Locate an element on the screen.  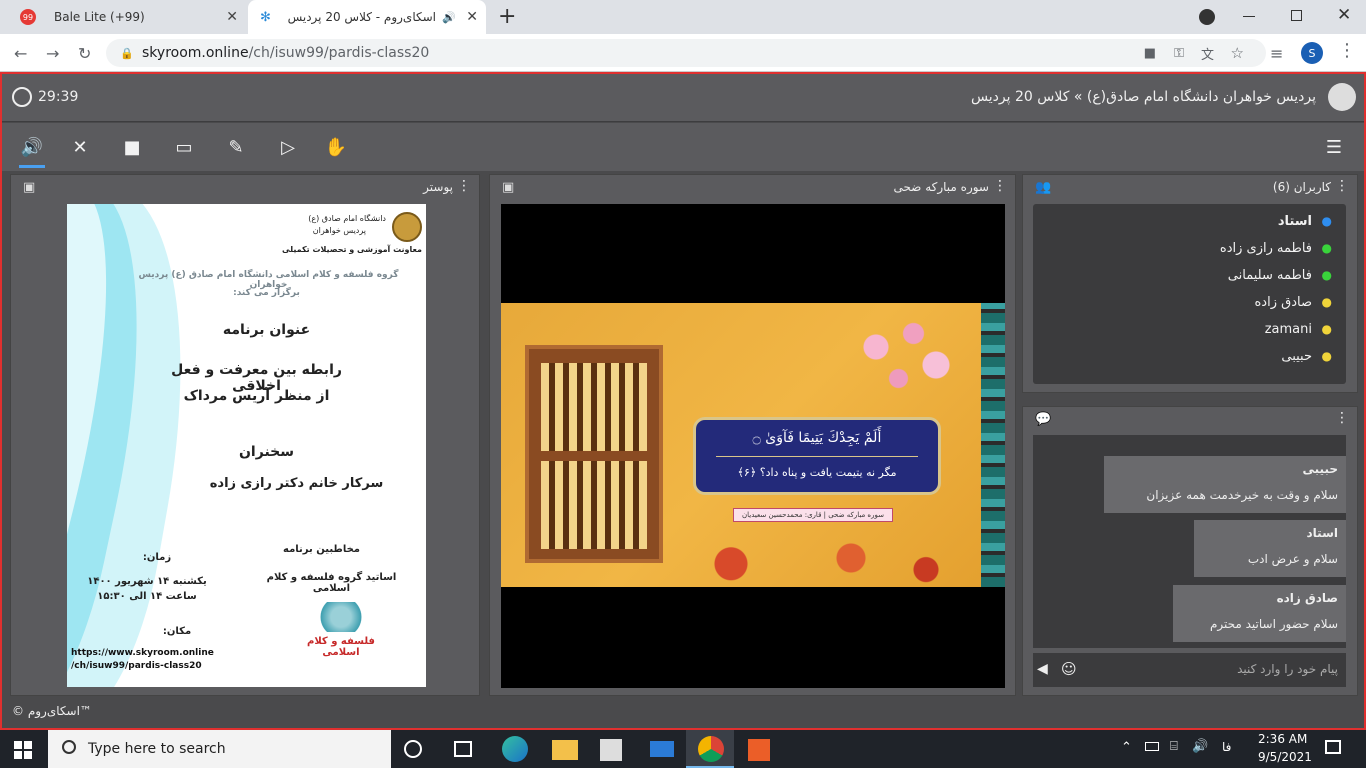
store-icon is located at coordinates (611, 750).